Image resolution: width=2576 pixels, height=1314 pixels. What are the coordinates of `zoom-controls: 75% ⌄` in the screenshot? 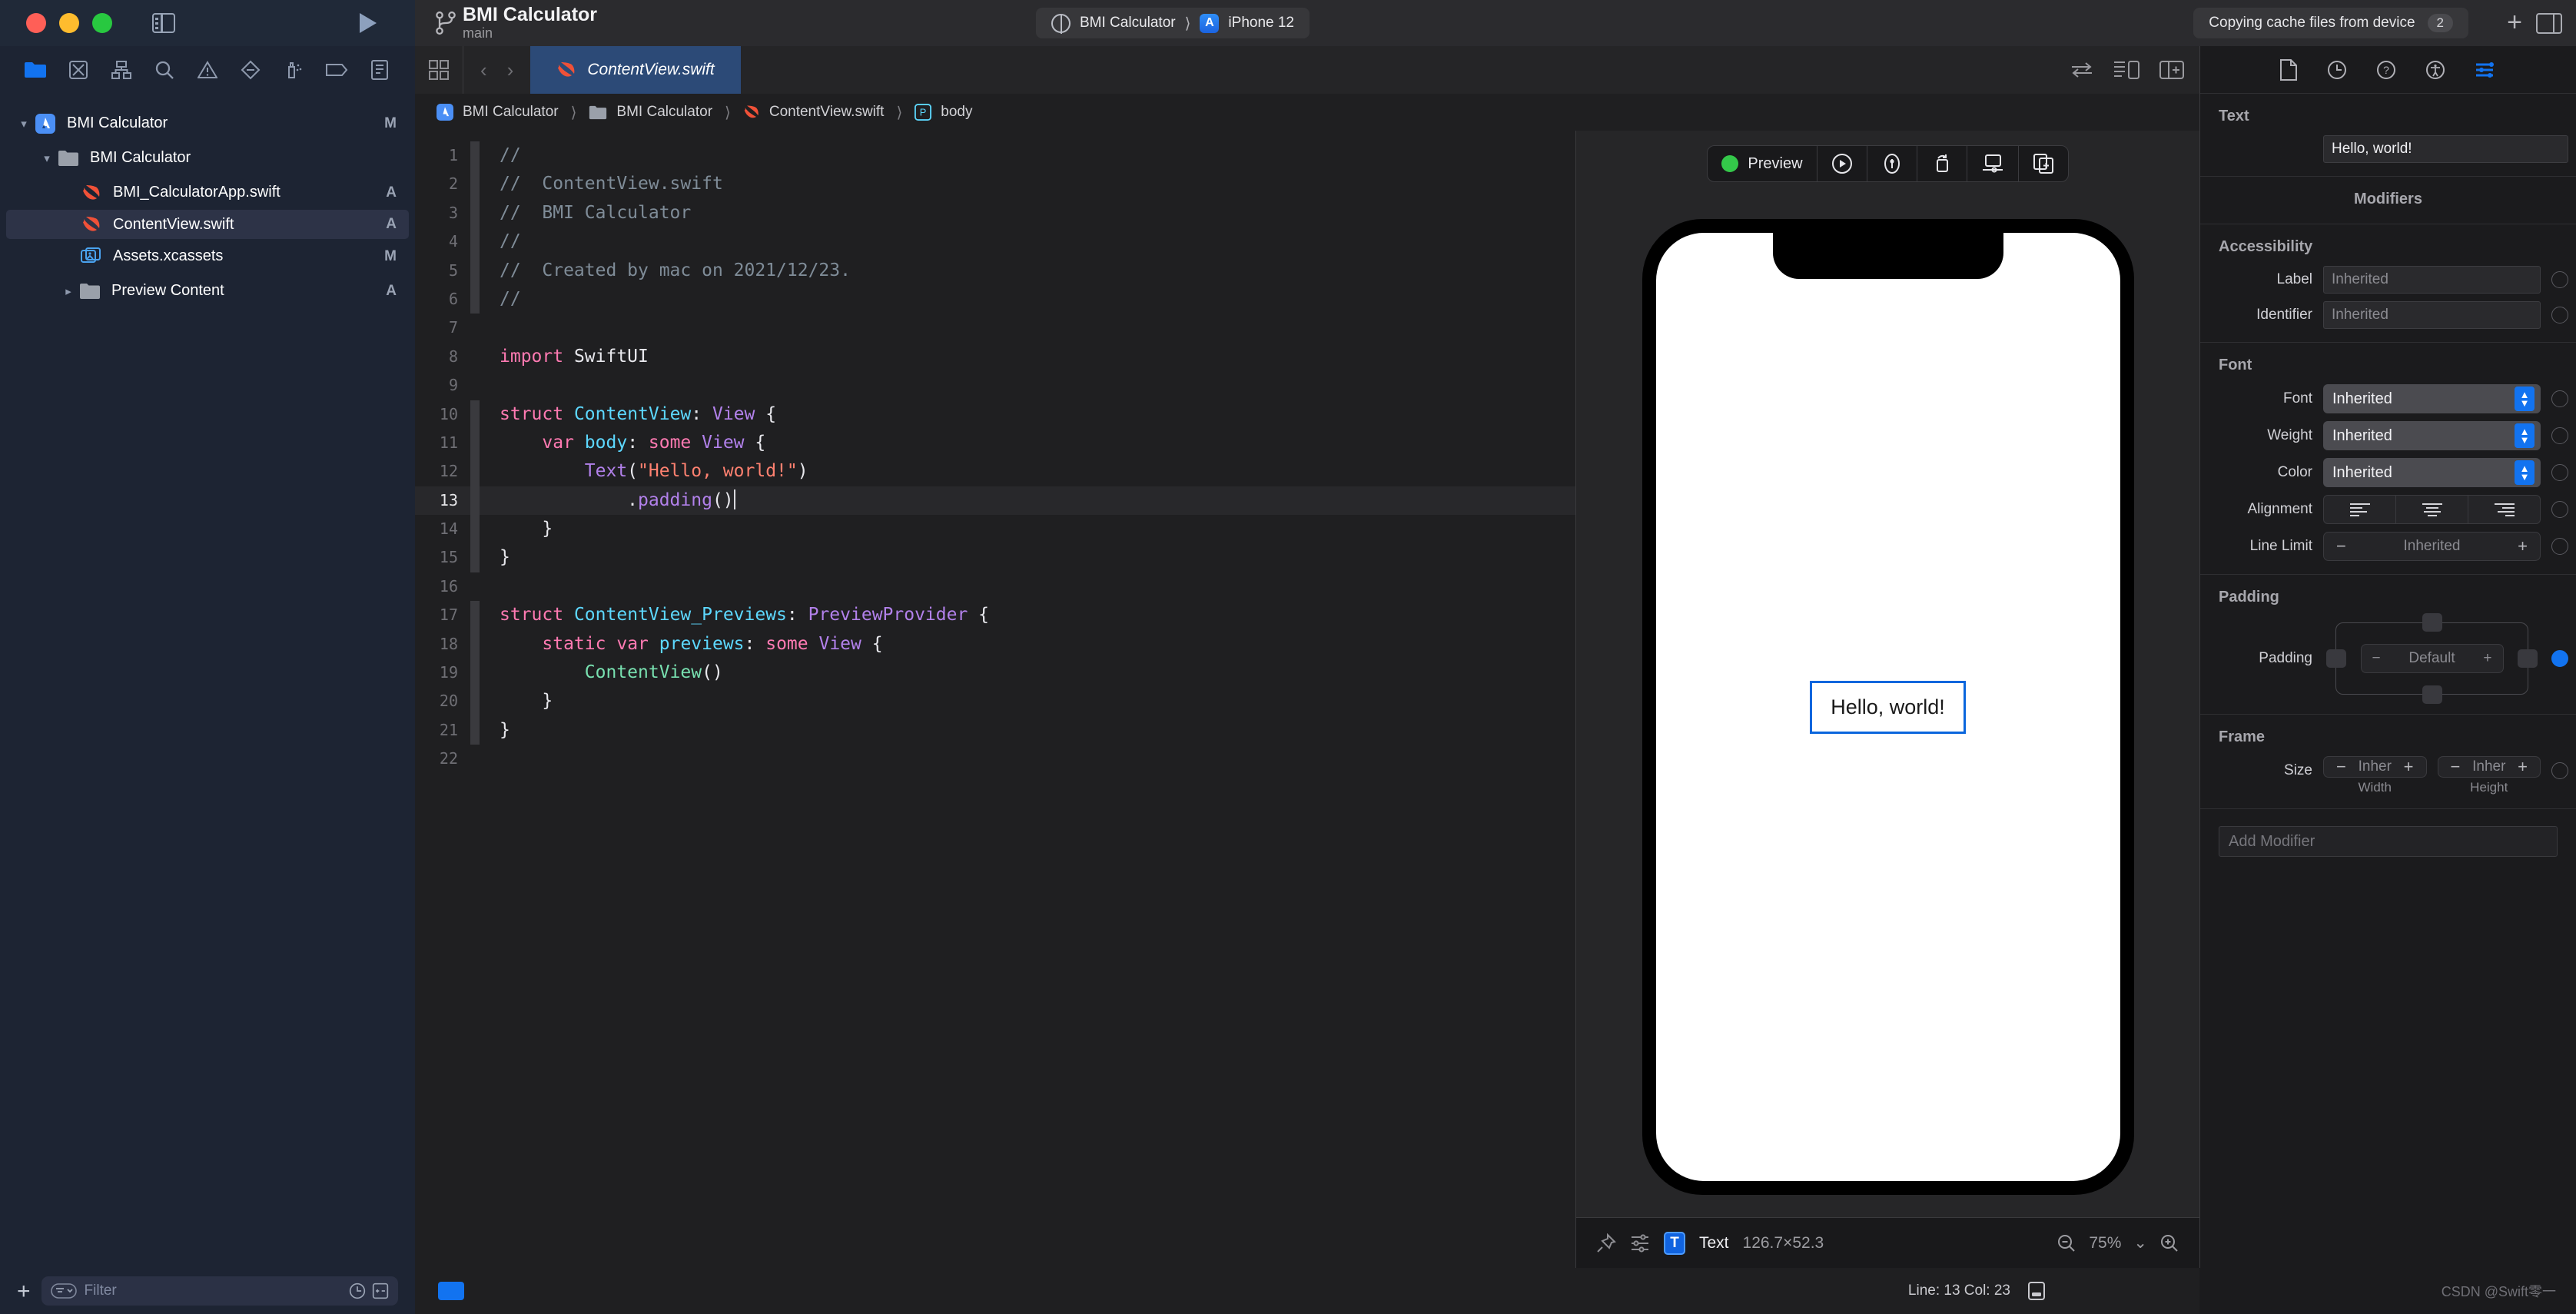 It's located at (2117, 1243).